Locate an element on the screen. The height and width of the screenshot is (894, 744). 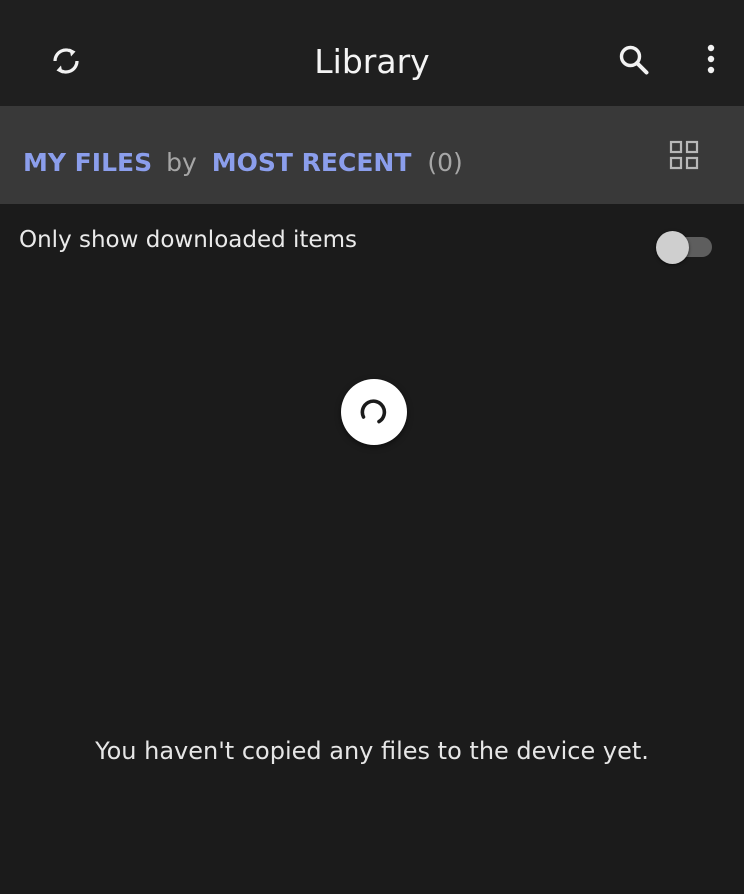
downloaded-toggle-switch is located at coordinates (684, 247).